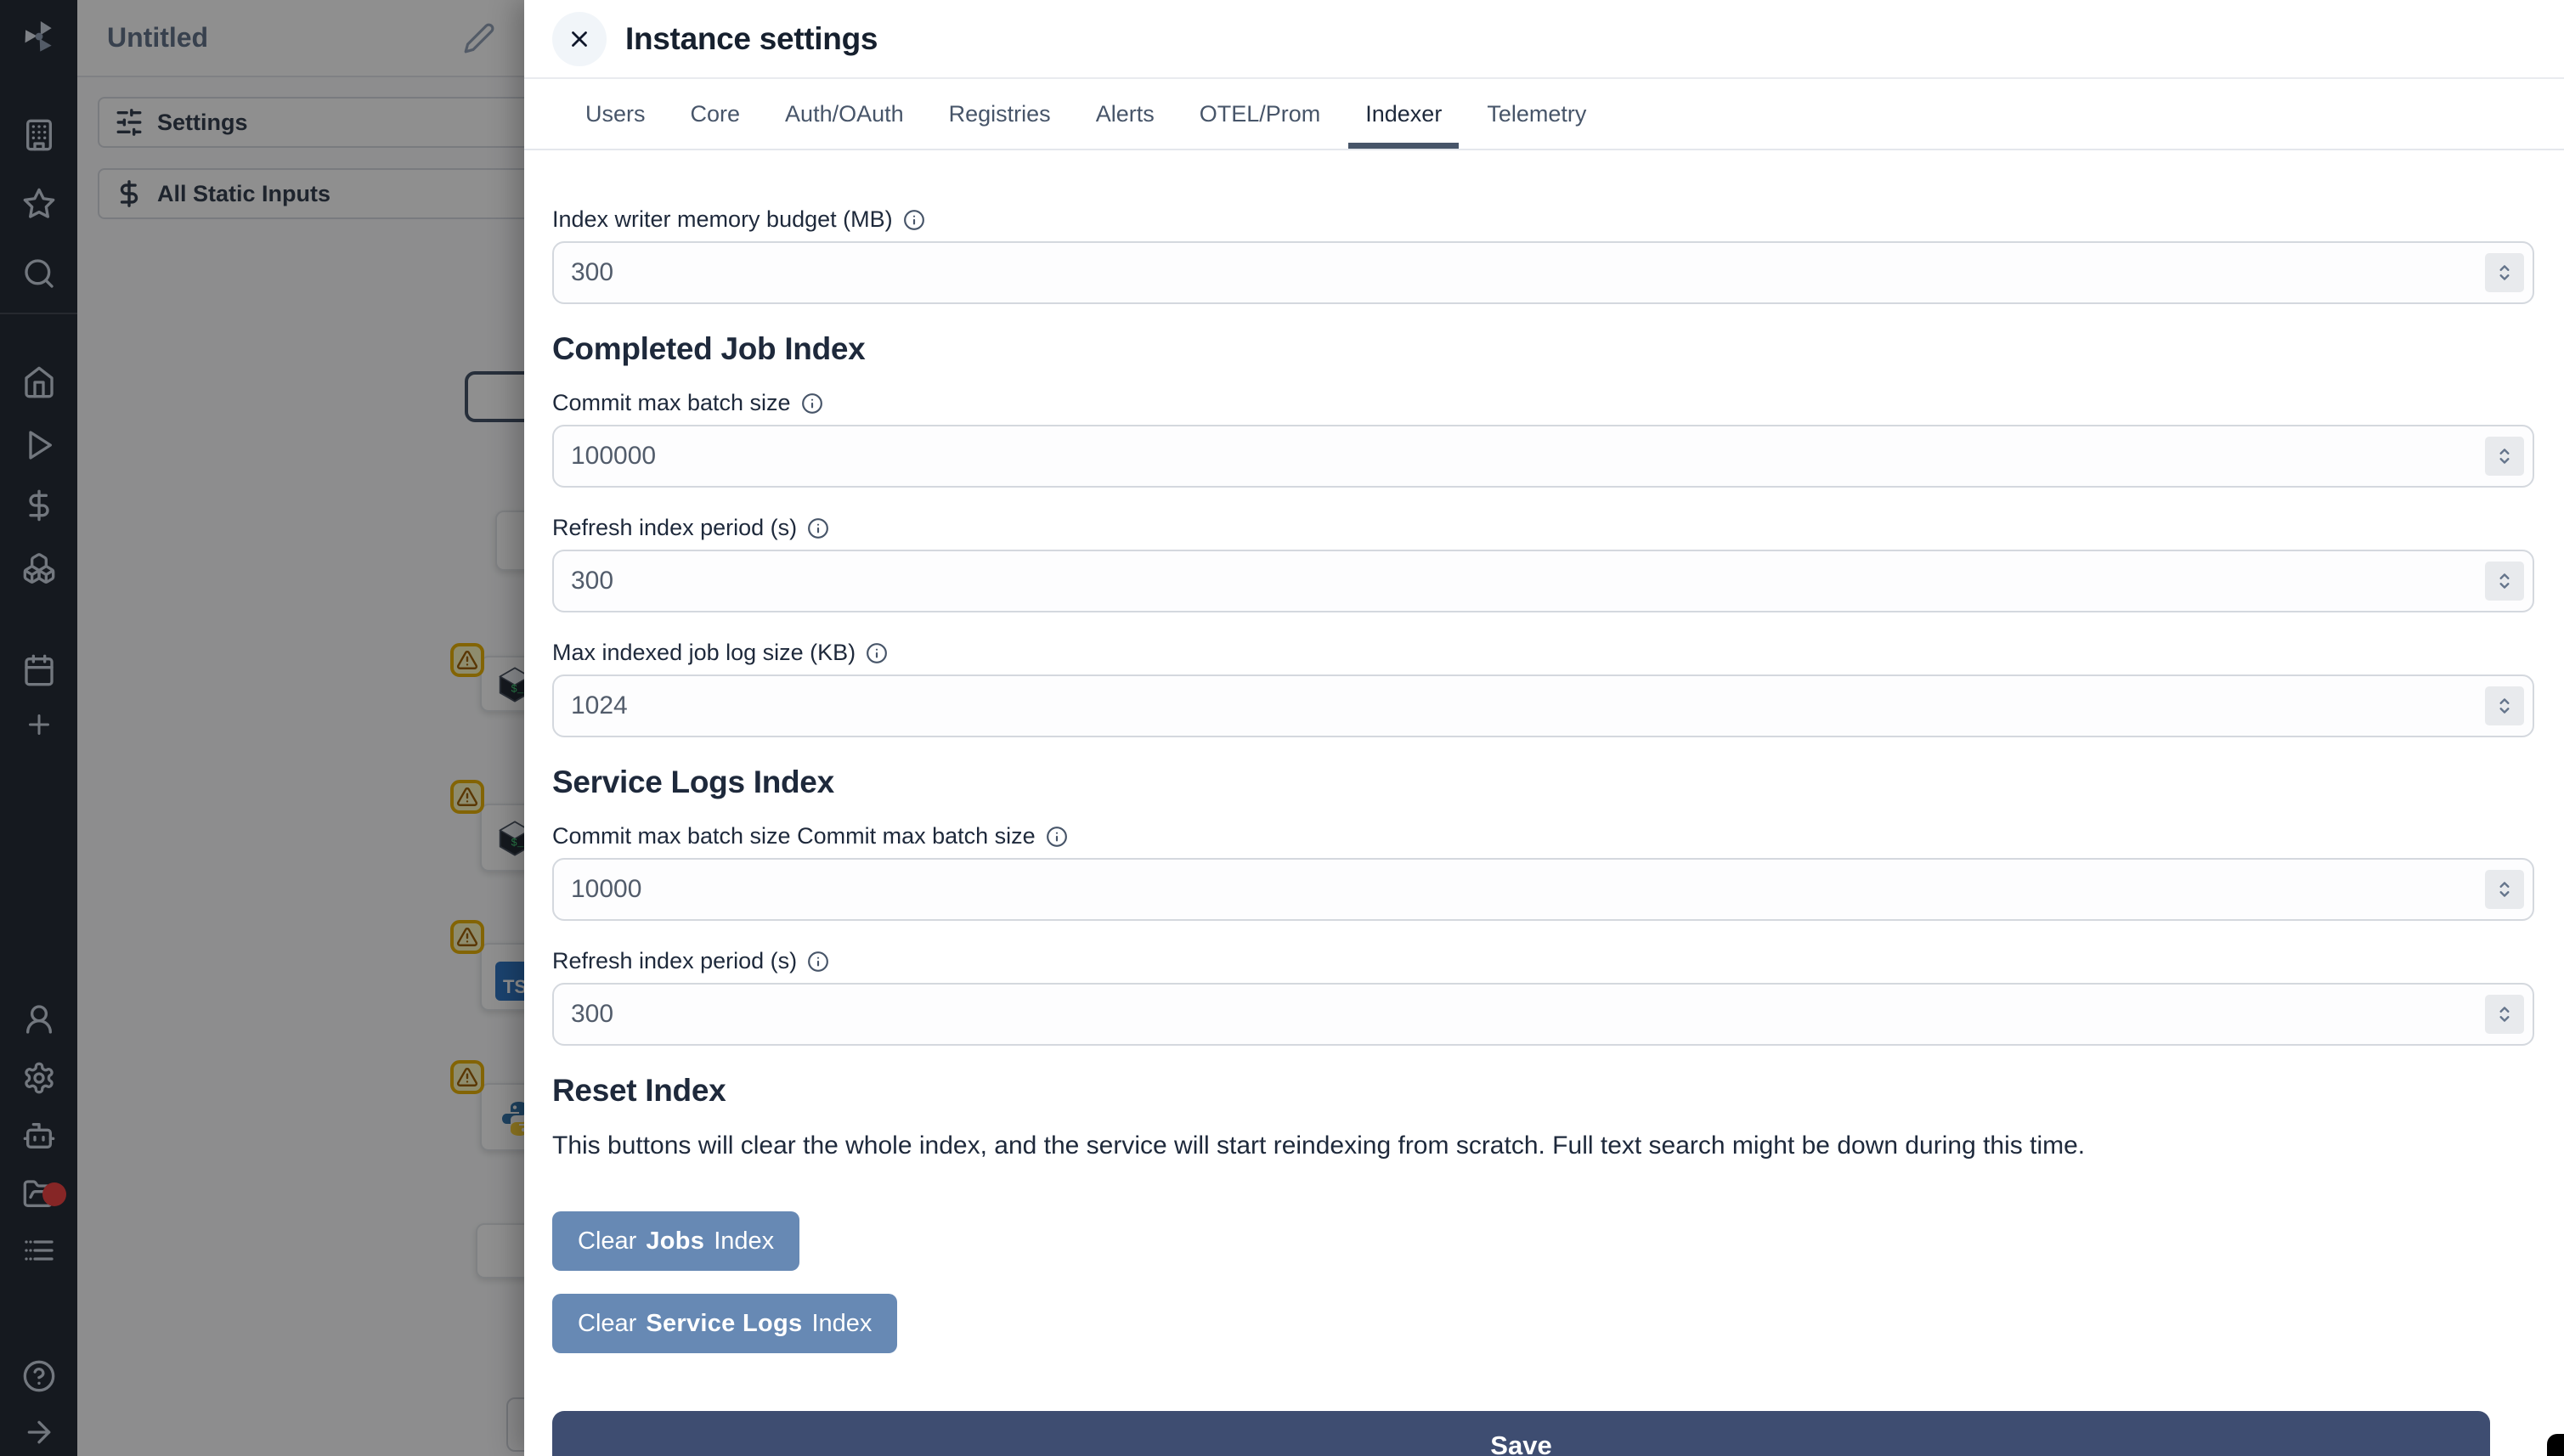 The image size is (2564, 1456). I want to click on service-refresh-index-period-input, so click(1543, 1014).